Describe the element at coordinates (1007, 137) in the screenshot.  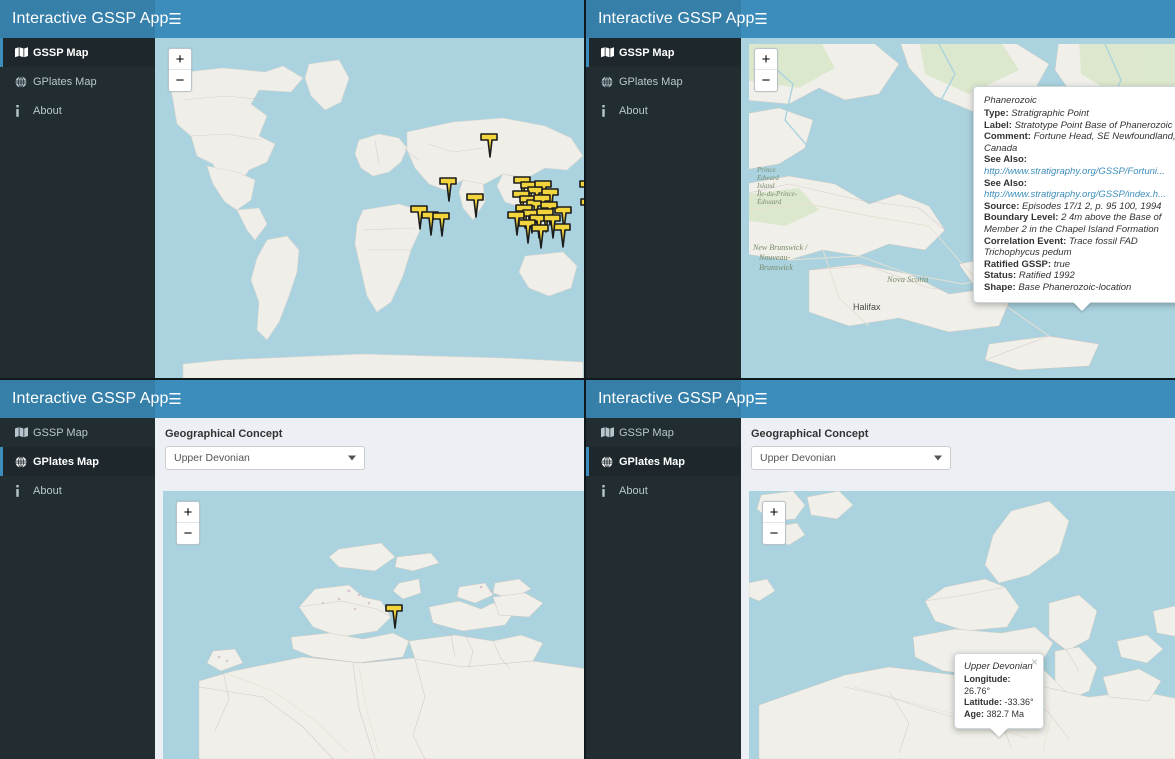
I see `popup-key: Comment:` at that location.